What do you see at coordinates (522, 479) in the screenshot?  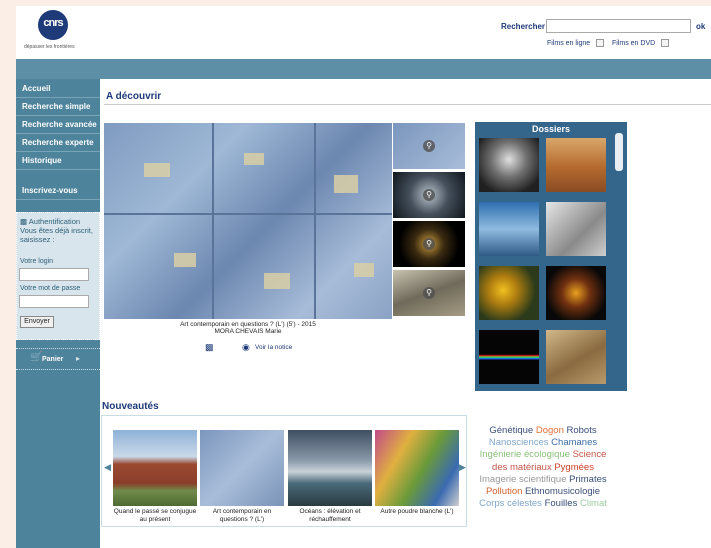 I see `tag-link: Imagerie scientifique` at bounding box center [522, 479].